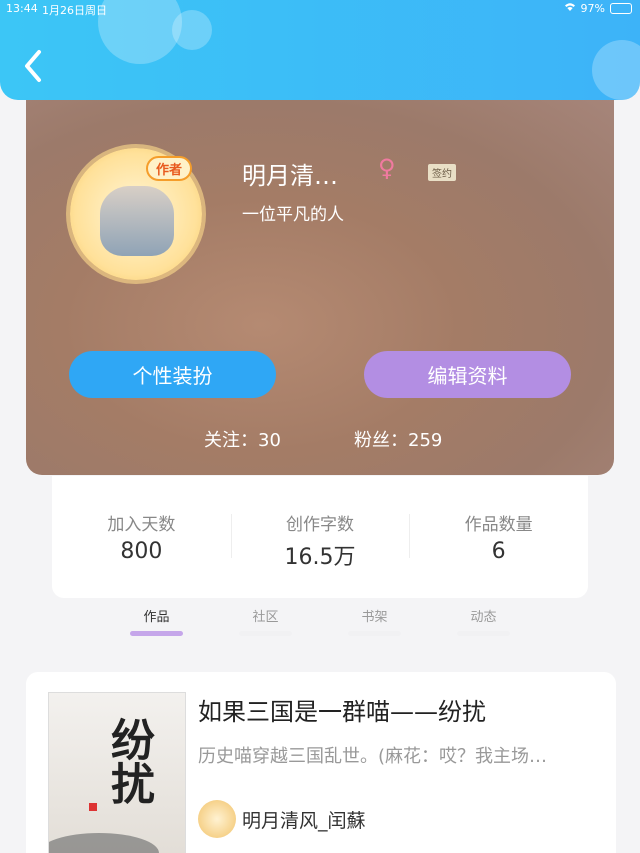  What do you see at coordinates (498, 537) in the screenshot?
I see `stat-works-count: 作品数量 6` at bounding box center [498, 537].